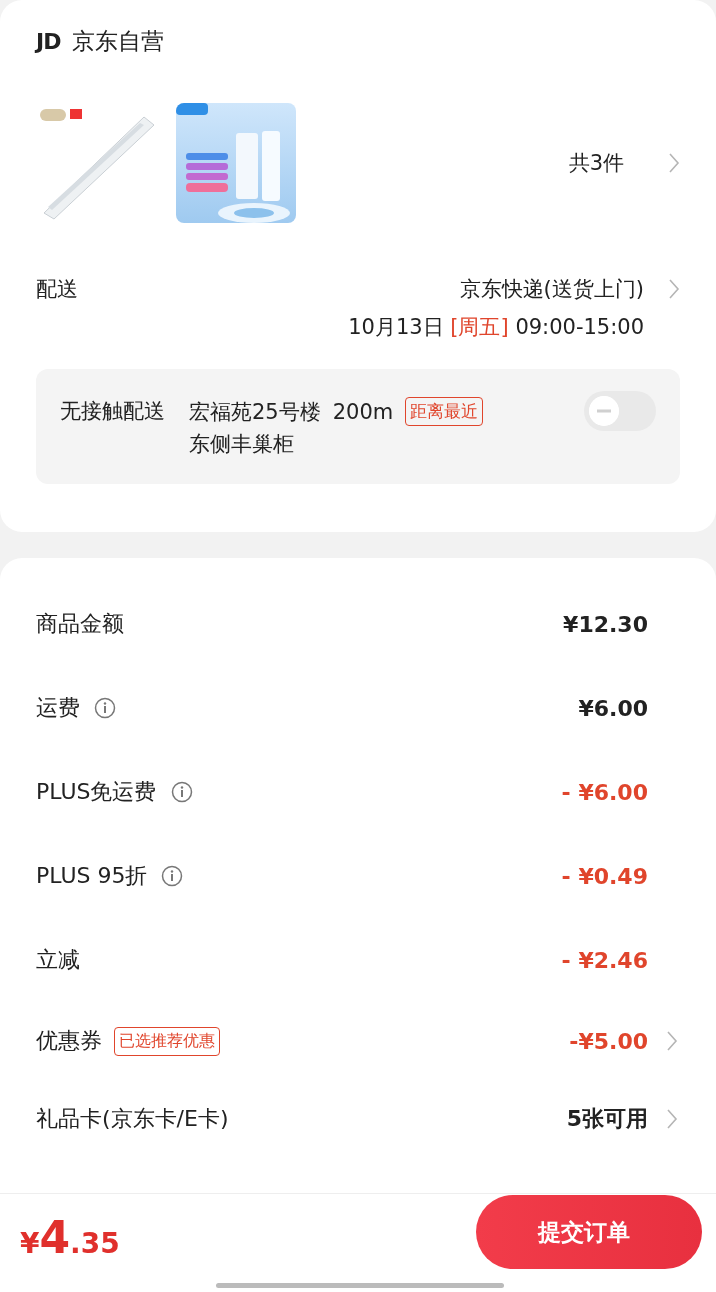  I want to click on delivery-time: 10月13日 [周五] 09:00-15:00, so click(496, 327).